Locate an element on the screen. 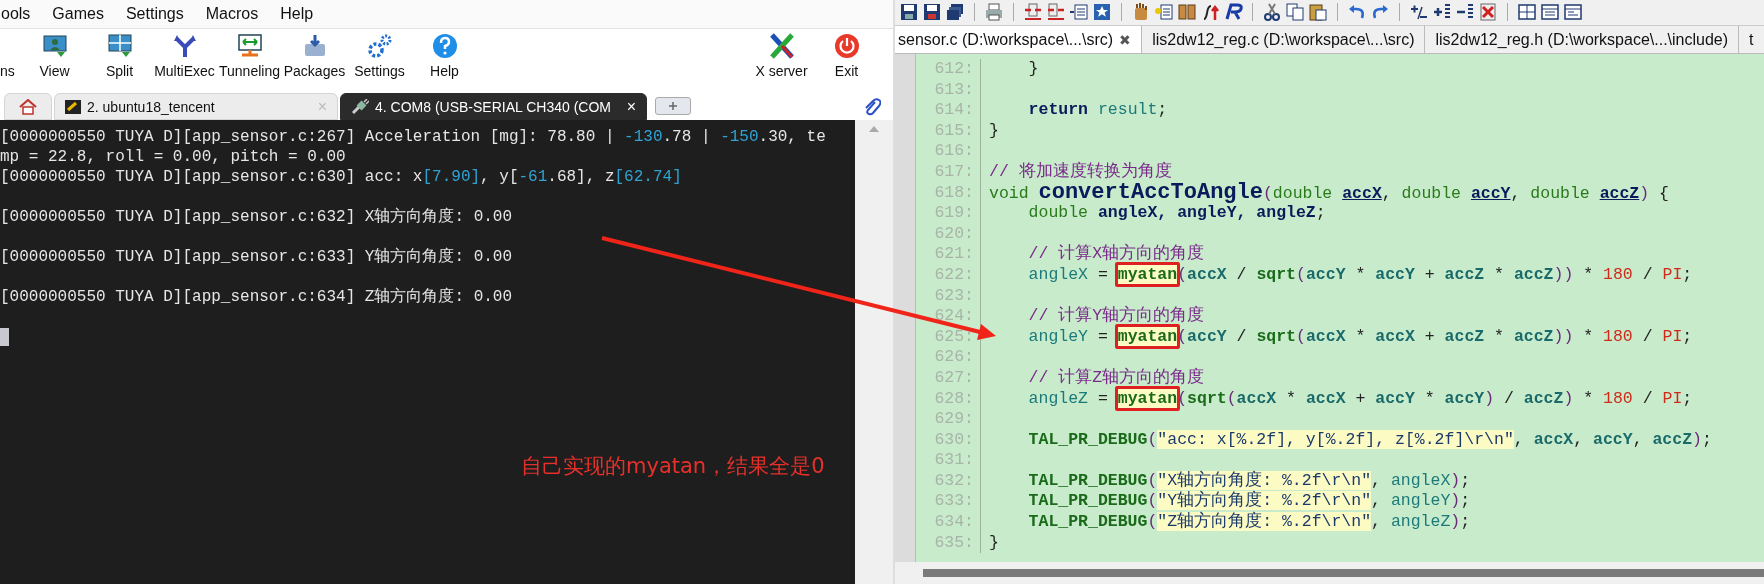  power-icon is located at coordinates (846, 46).